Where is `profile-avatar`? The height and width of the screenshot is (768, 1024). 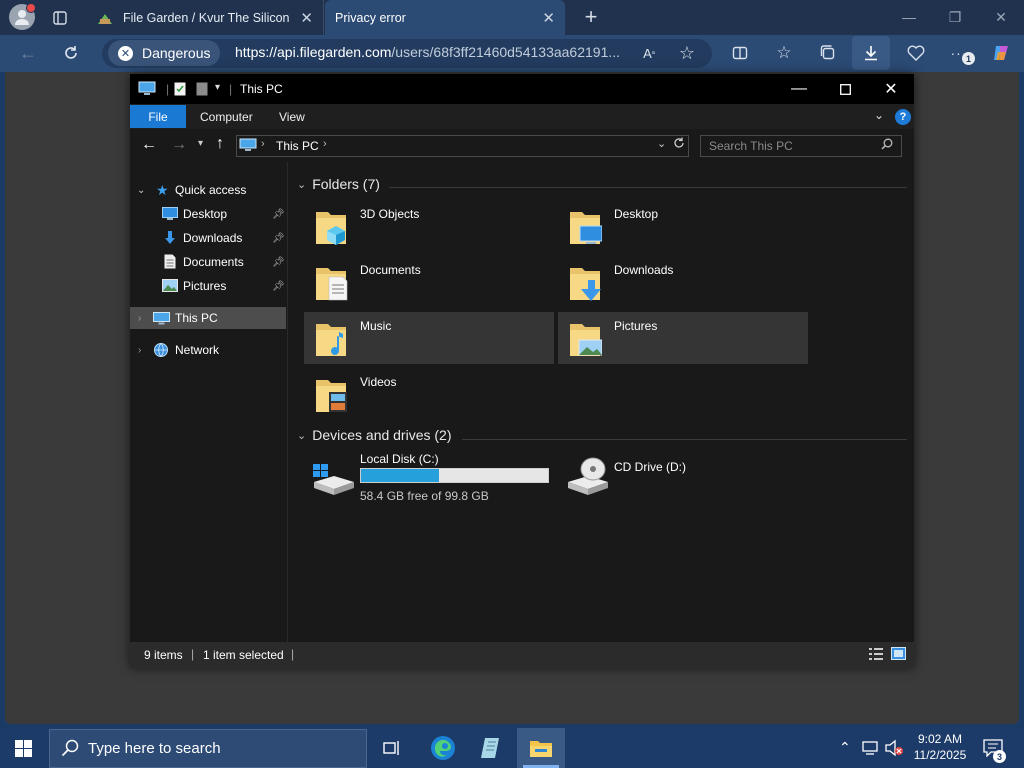 profile-avatar is located at coordinates (22, 16).